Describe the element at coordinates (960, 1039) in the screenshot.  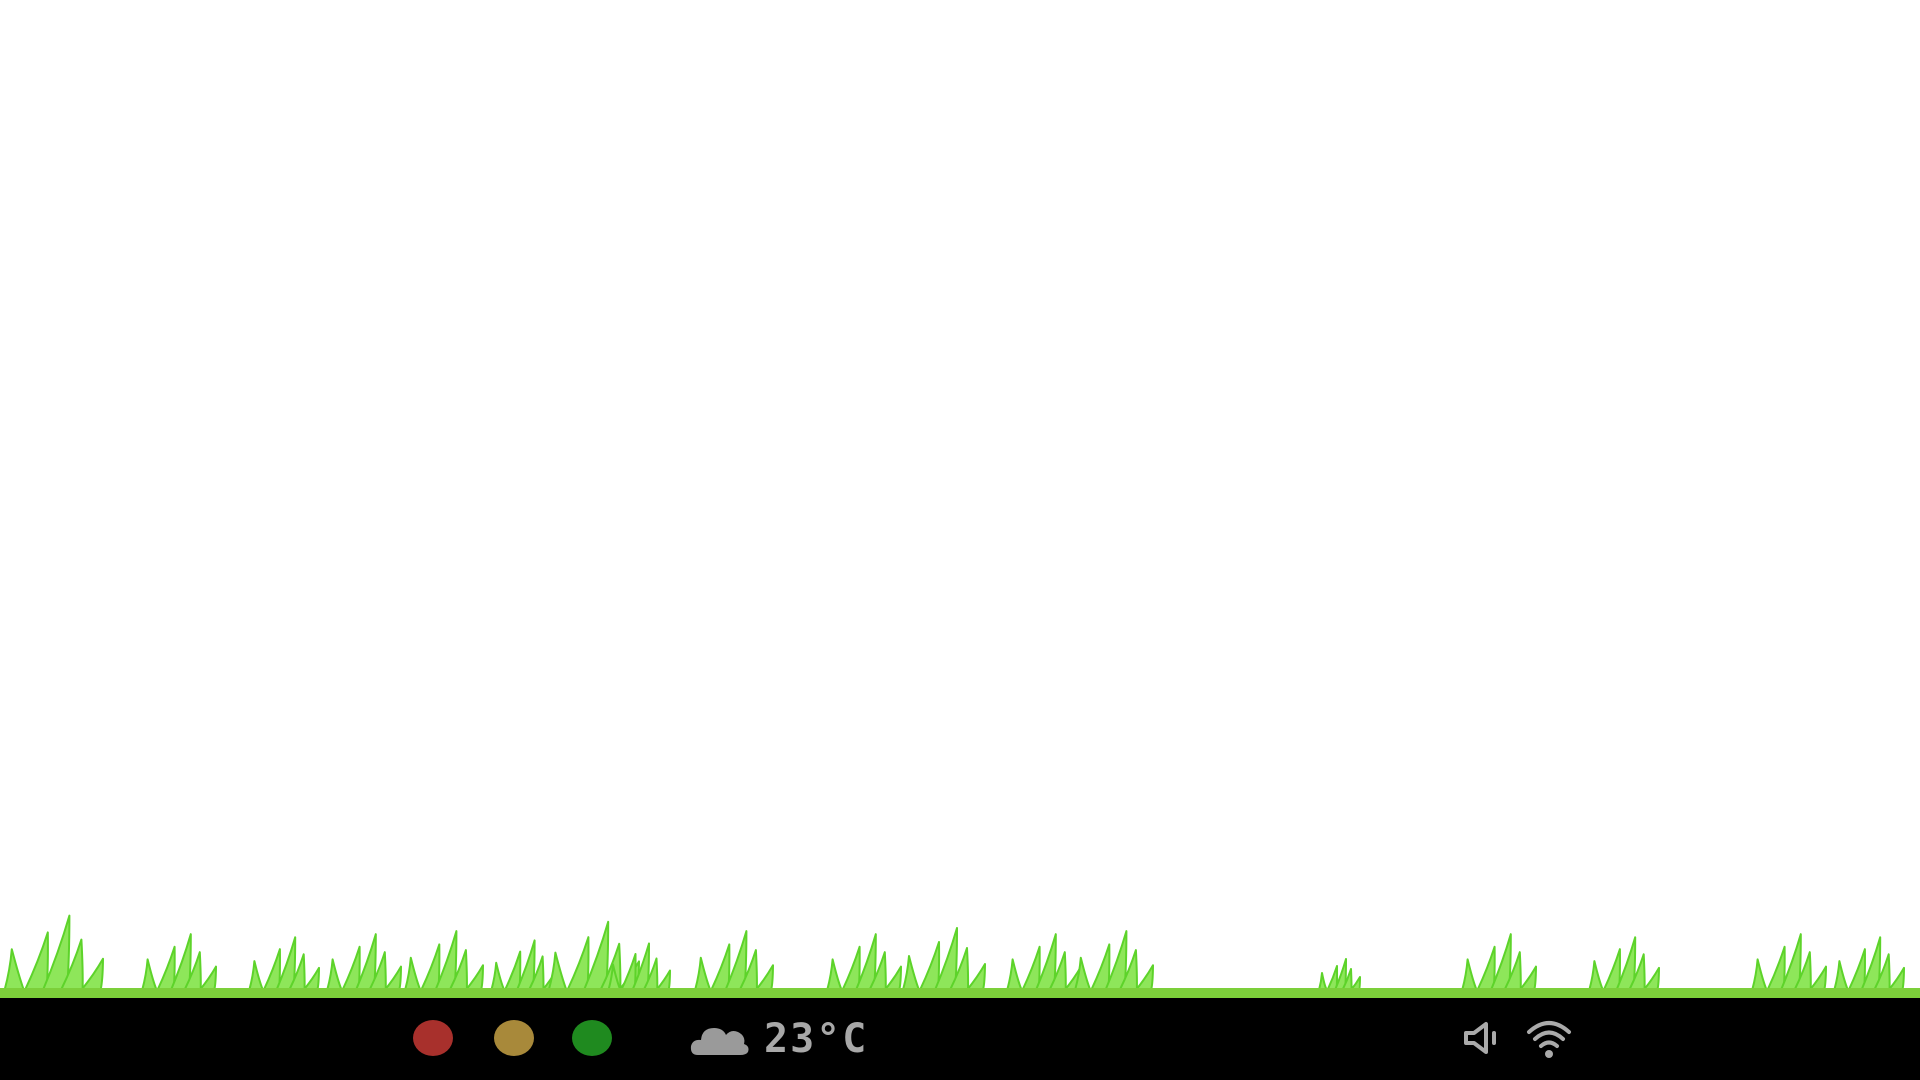
I see `taskbar: 23°C` at that location.